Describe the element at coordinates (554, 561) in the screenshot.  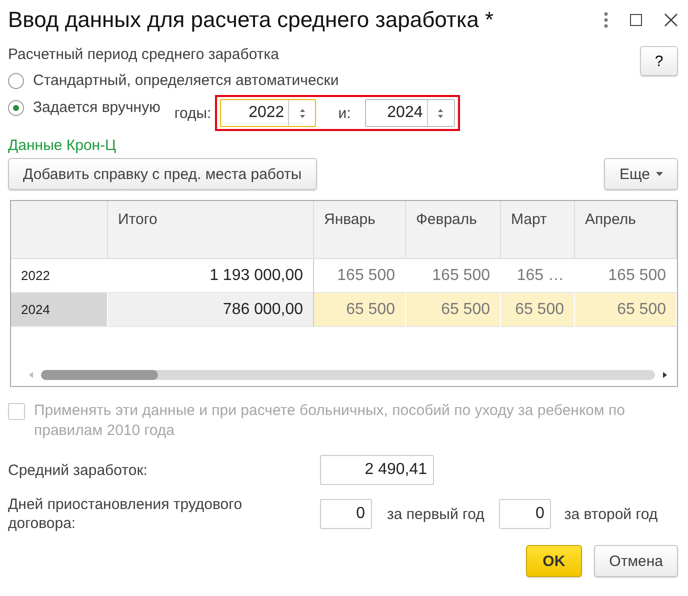
I see `ok-button: OK` at that location.